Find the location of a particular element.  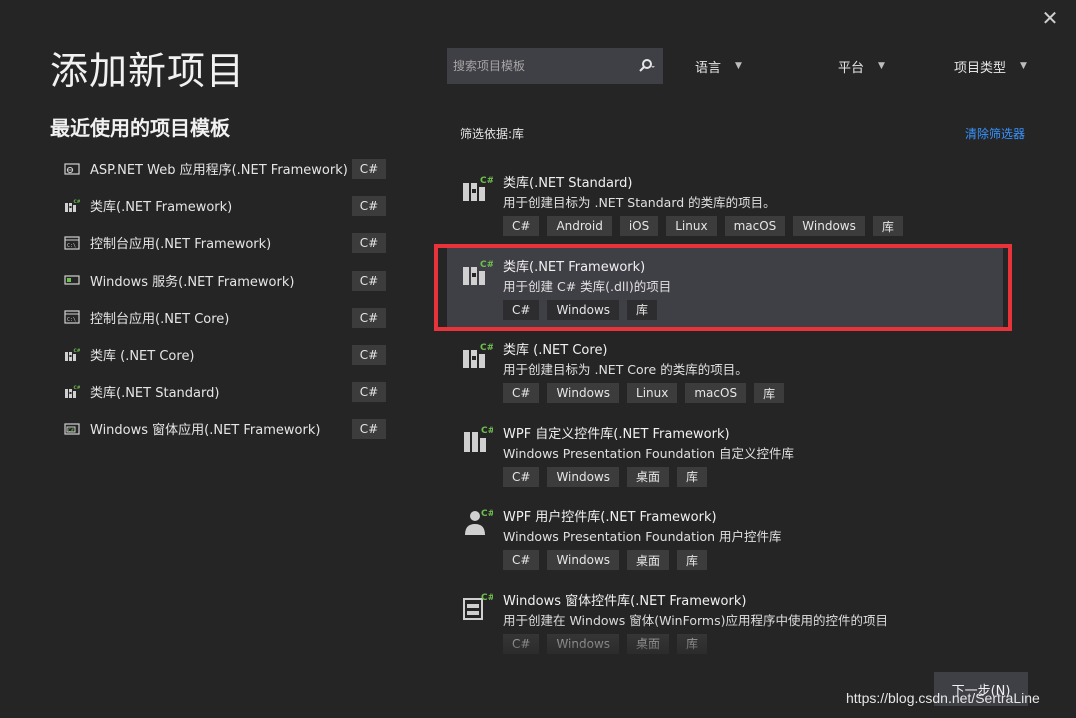

template-description: 用于创建目标为 .NET Core 的类库的项目。 is located at coordinates (625, 370).